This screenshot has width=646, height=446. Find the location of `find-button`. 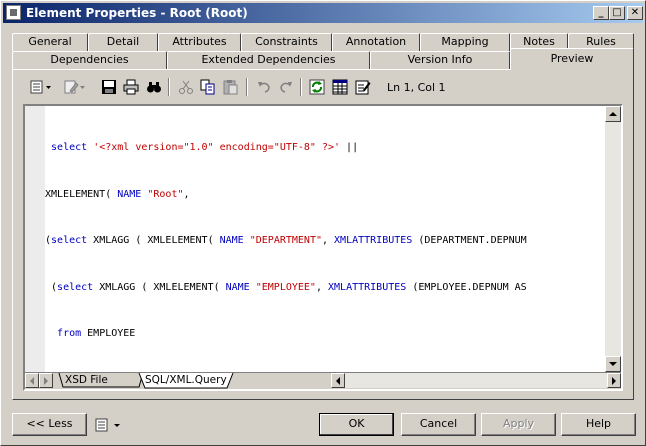

find-button is located at coordinates (154, 87).